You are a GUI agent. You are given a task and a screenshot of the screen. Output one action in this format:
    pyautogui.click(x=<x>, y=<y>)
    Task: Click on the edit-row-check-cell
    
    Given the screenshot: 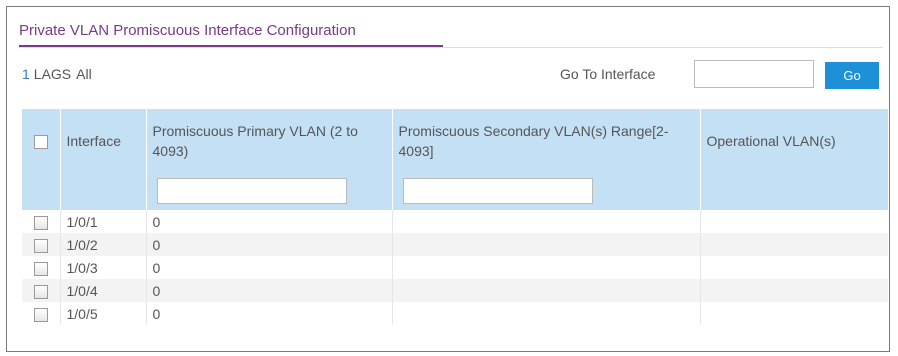 What is the action you would take?
    pyautogui.click(x=41, y=191)
    